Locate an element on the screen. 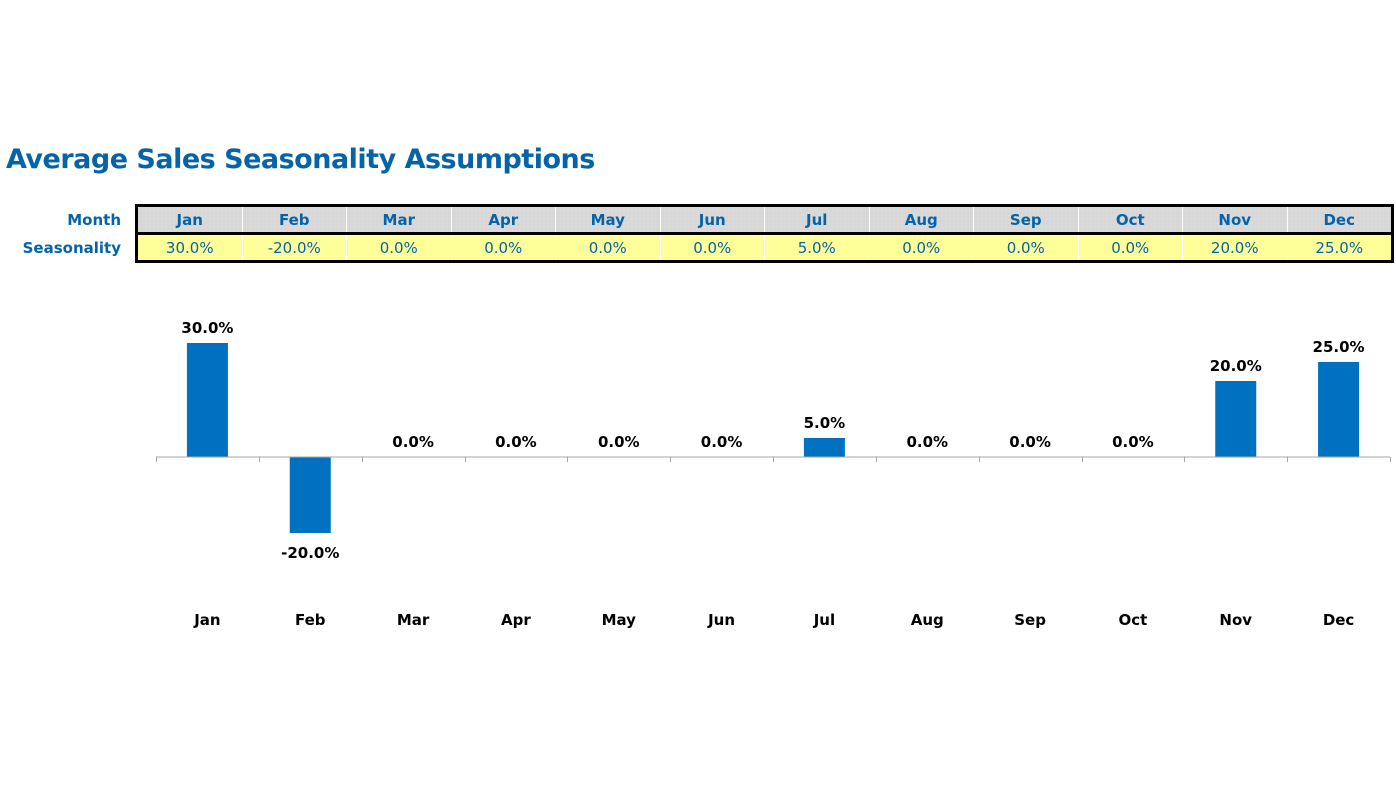  data-label: 5.0% is located at coordinates (825, 423).